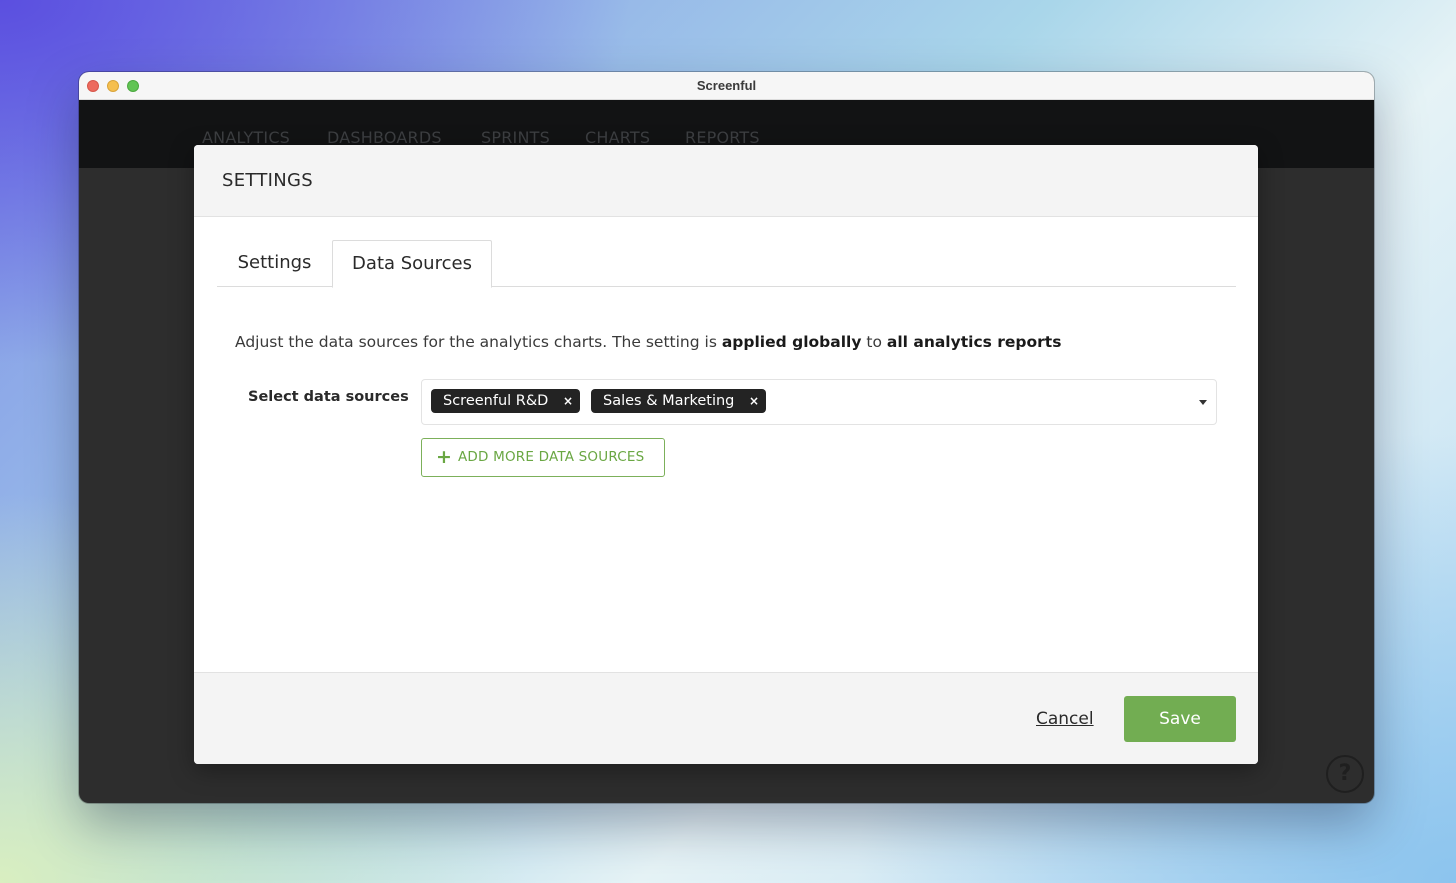 The width and height of the screenshot is (1456, 883). I want to click on help-button: ?, so click(1345, 774).